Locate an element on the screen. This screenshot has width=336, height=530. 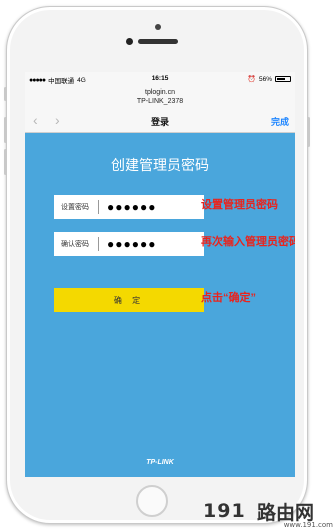
battery-fill is located at coordinates (281, 79).